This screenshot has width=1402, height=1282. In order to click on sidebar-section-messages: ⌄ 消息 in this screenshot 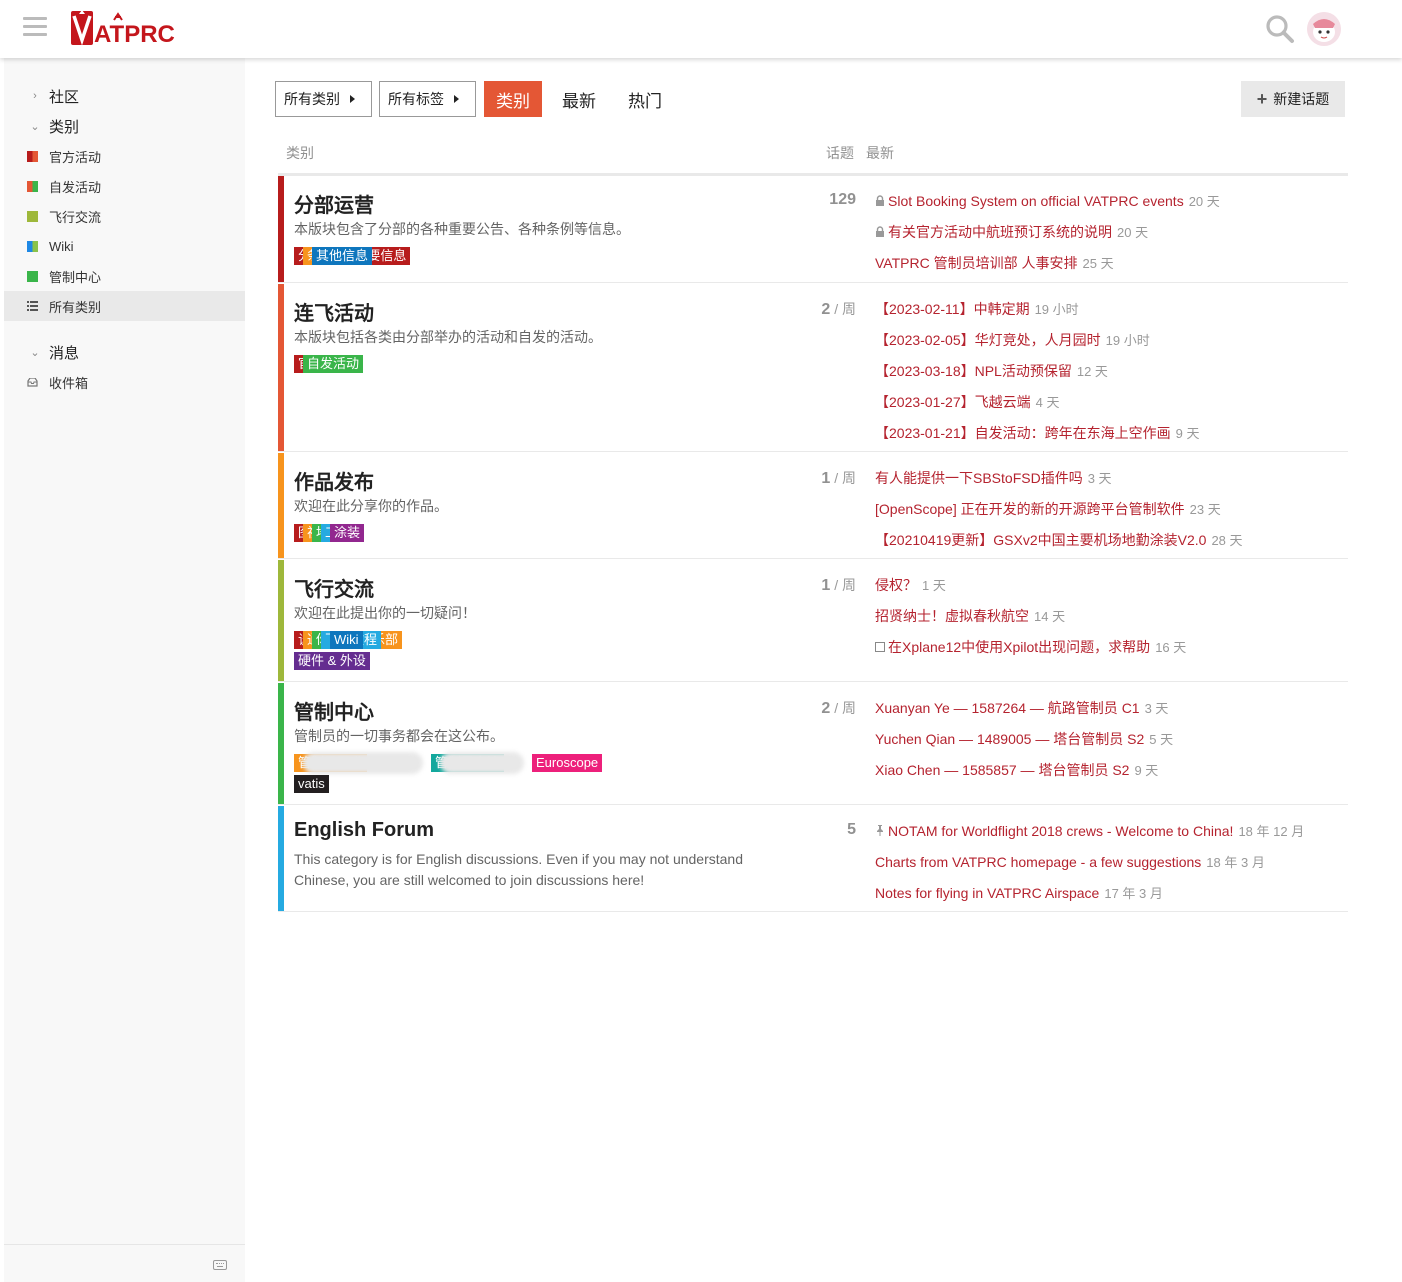, I will do `click(124, 352)`.